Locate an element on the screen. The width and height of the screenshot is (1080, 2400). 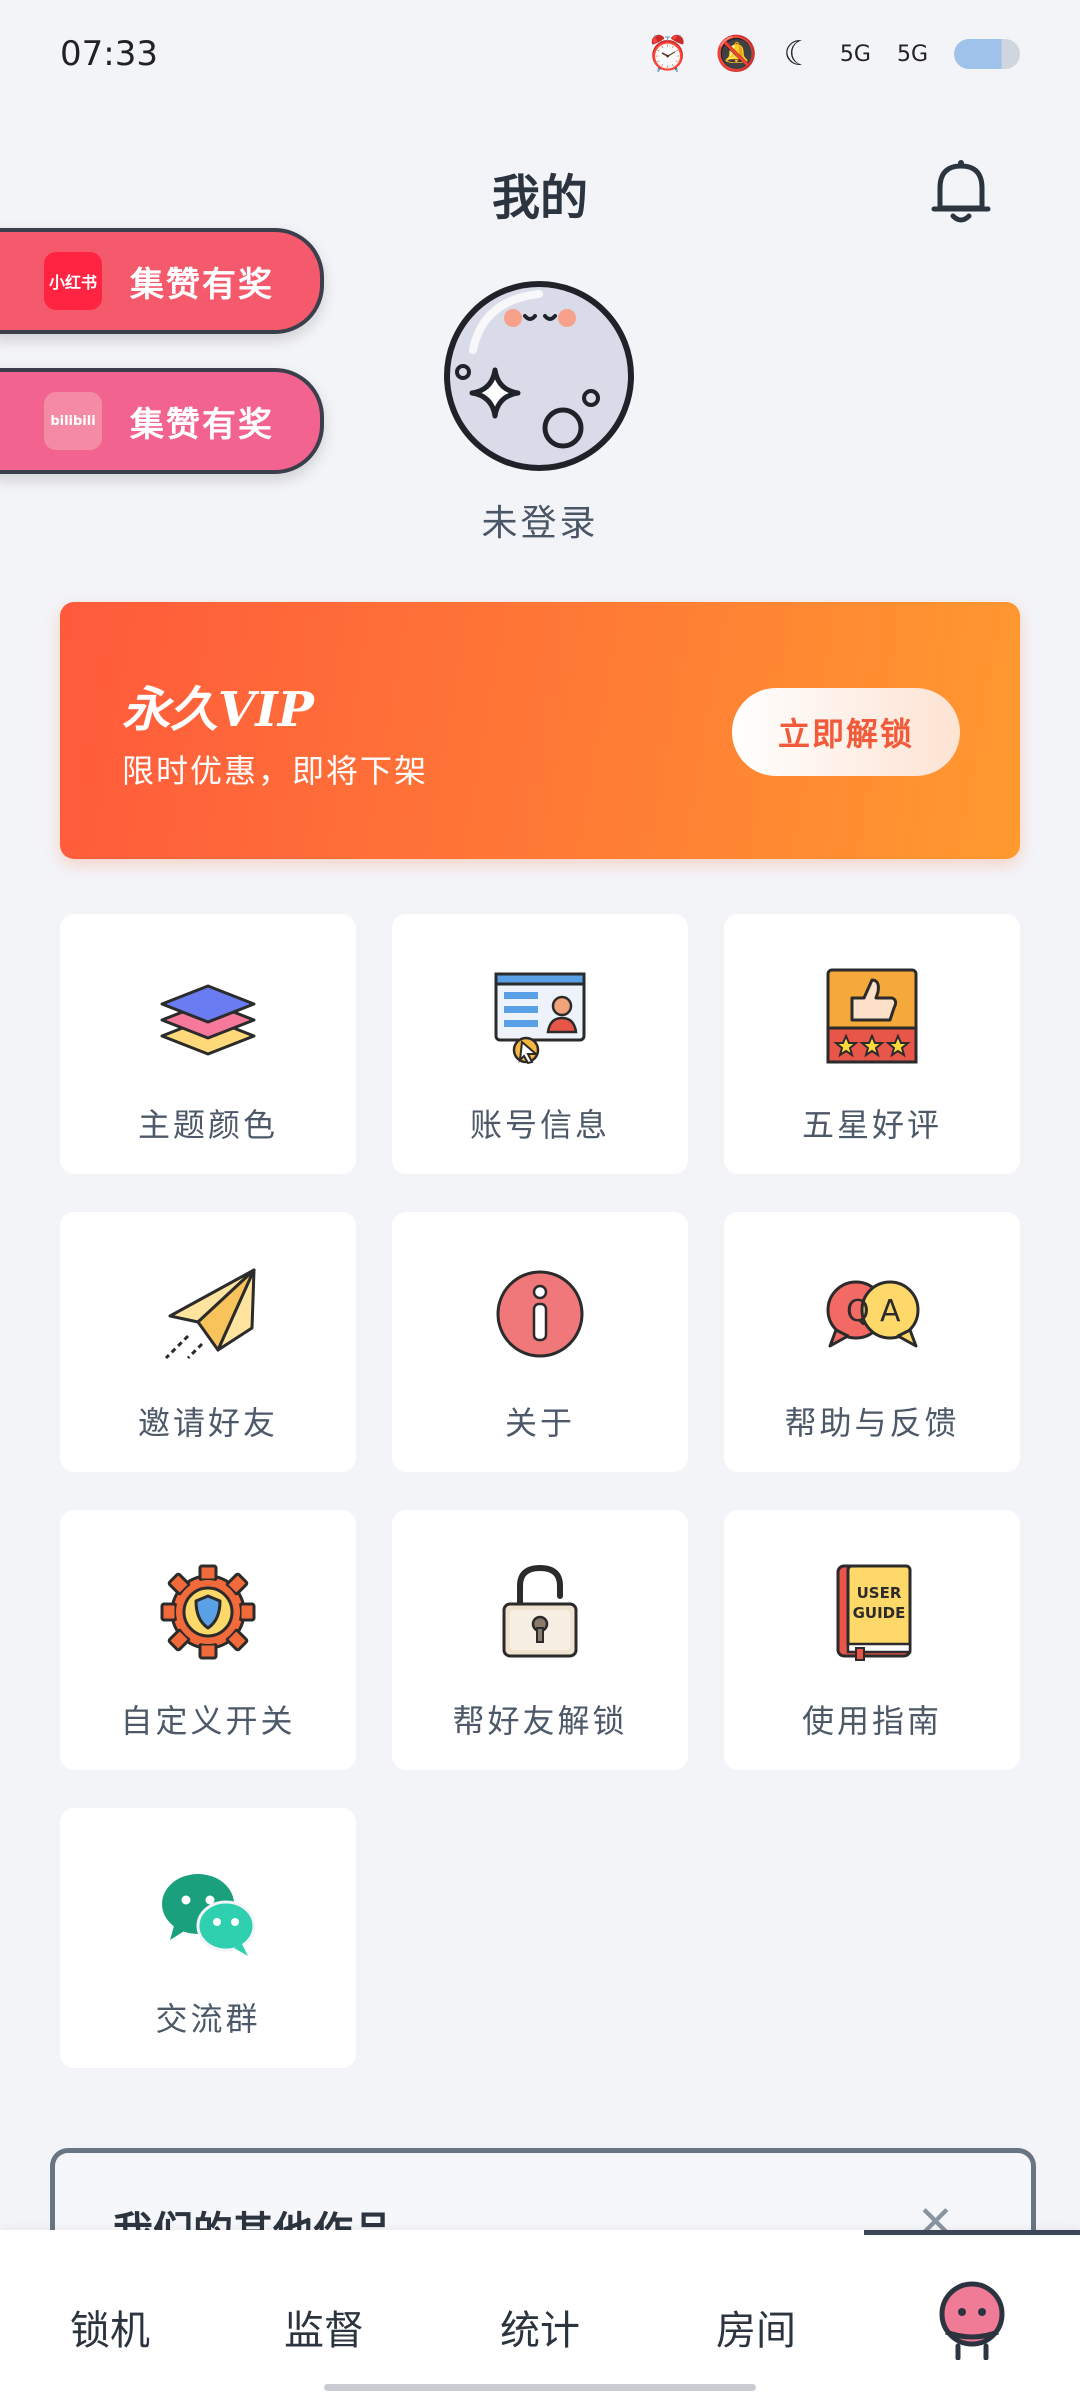
menu-item-label: 交流群 is located at coordinates (208, 2019).